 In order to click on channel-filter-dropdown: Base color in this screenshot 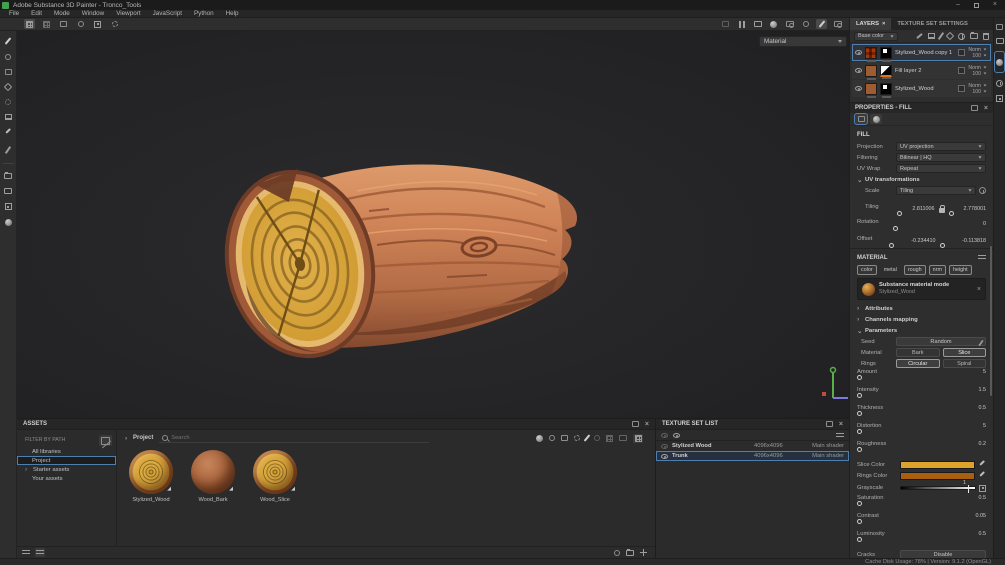, I will do `click(876, 36)`.